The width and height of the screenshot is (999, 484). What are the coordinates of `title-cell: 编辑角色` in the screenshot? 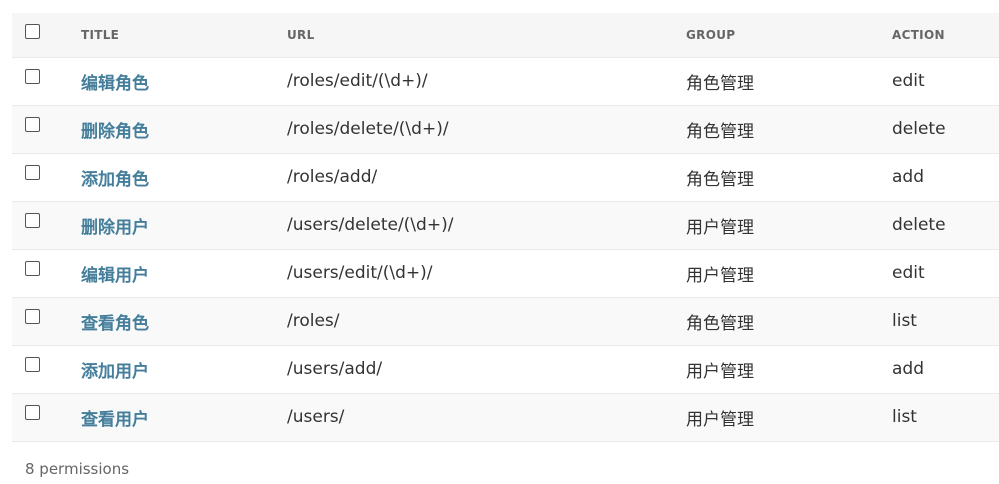 It's located at (184, 81).